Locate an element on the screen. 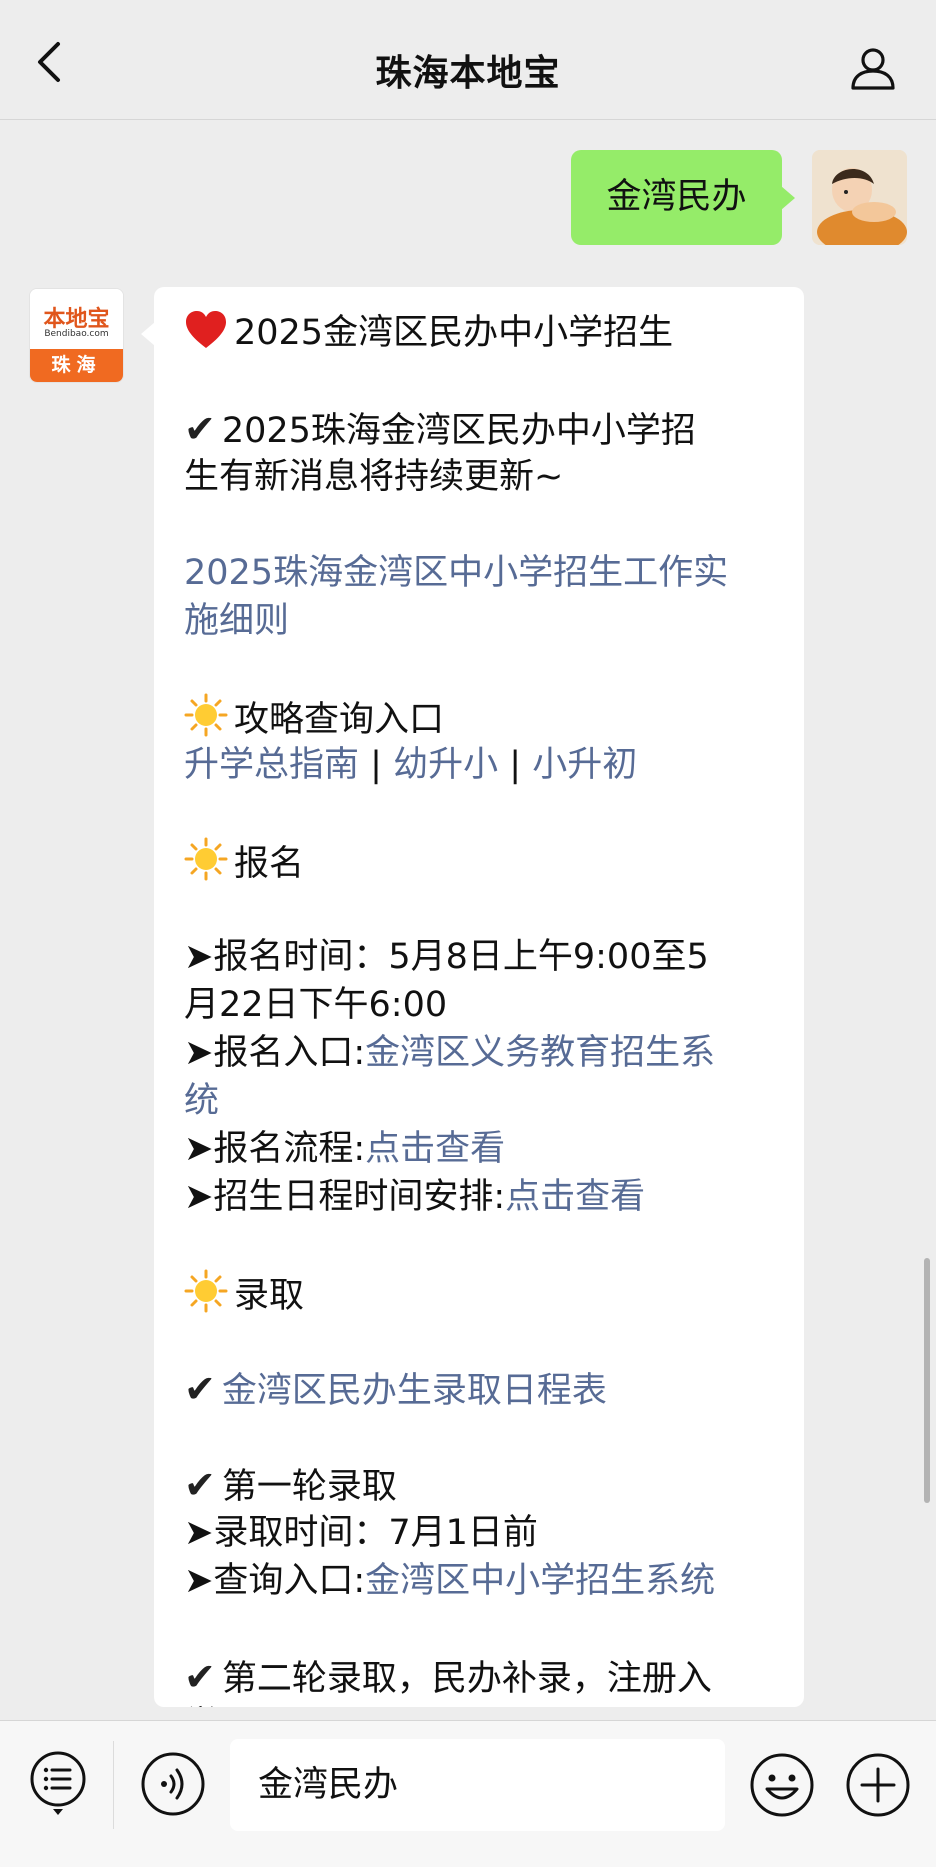 The image size is (936, 1867). logo-subtext: Bendibao.com is located at coordinates (76, 334).